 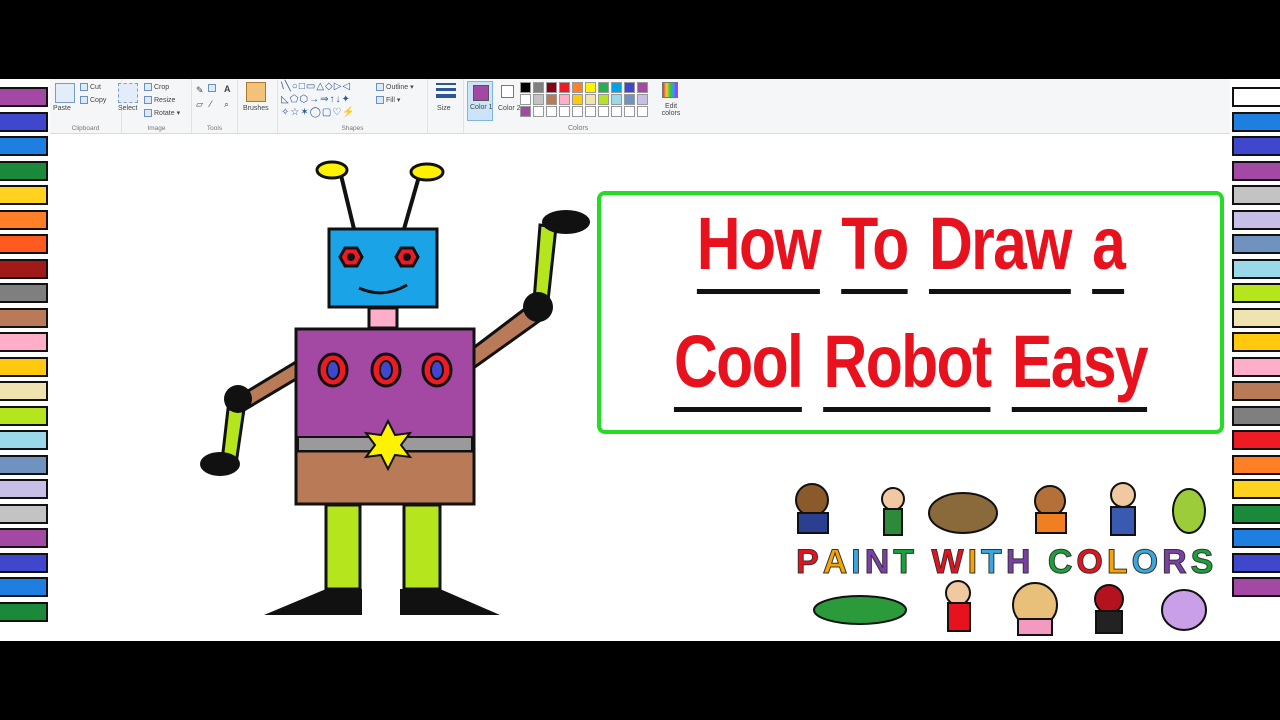 I want to click on cartoon-characters-bottom, so click(x=1010, y=608).